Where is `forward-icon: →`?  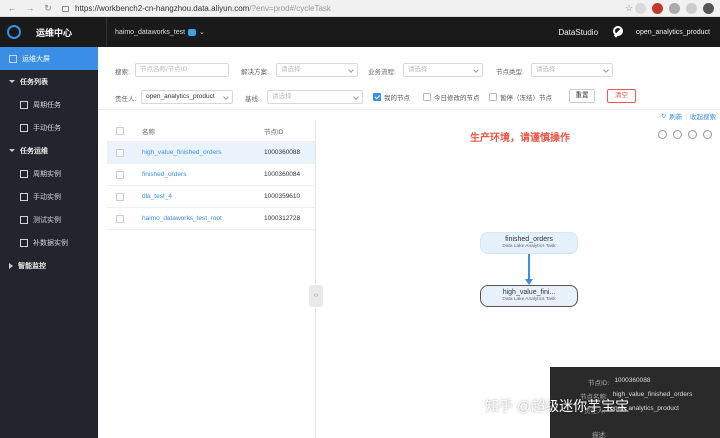 forward-icon: → is located at coordinates (30, 8).